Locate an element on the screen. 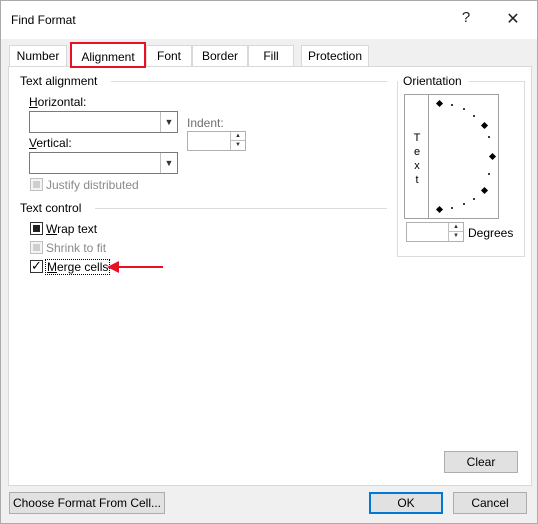 The width and height of the screenshot is (538, 524). vertical-label: Vertical: is located at coordinates (50, 143).